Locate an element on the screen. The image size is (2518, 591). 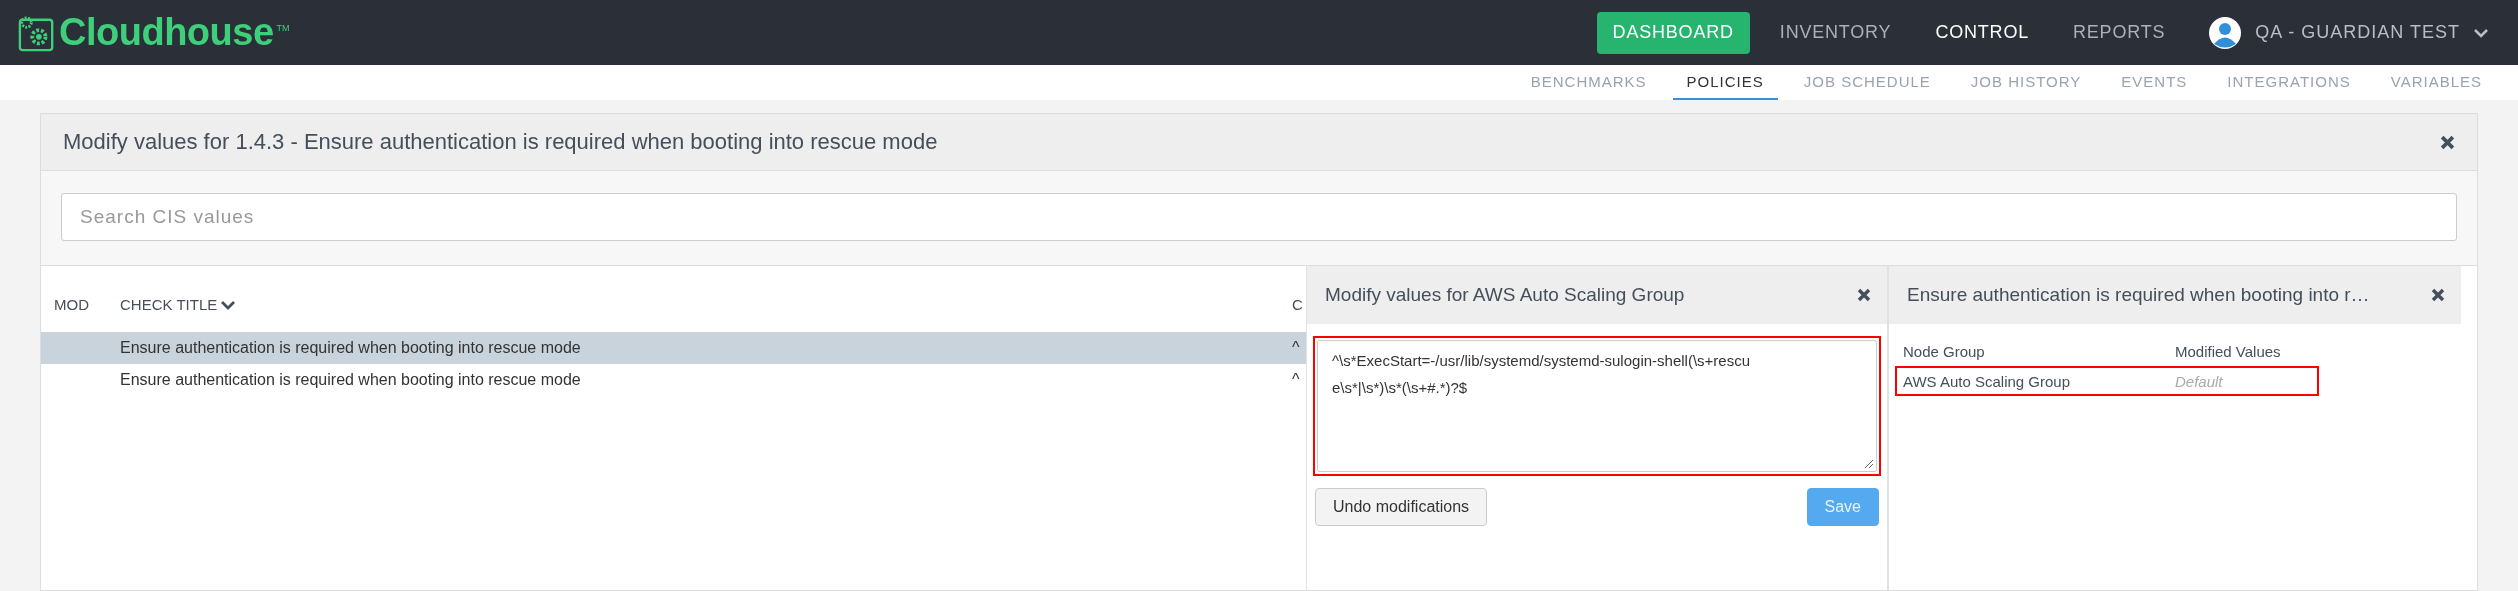
column-header: C is located at coordinates (1299, 304).